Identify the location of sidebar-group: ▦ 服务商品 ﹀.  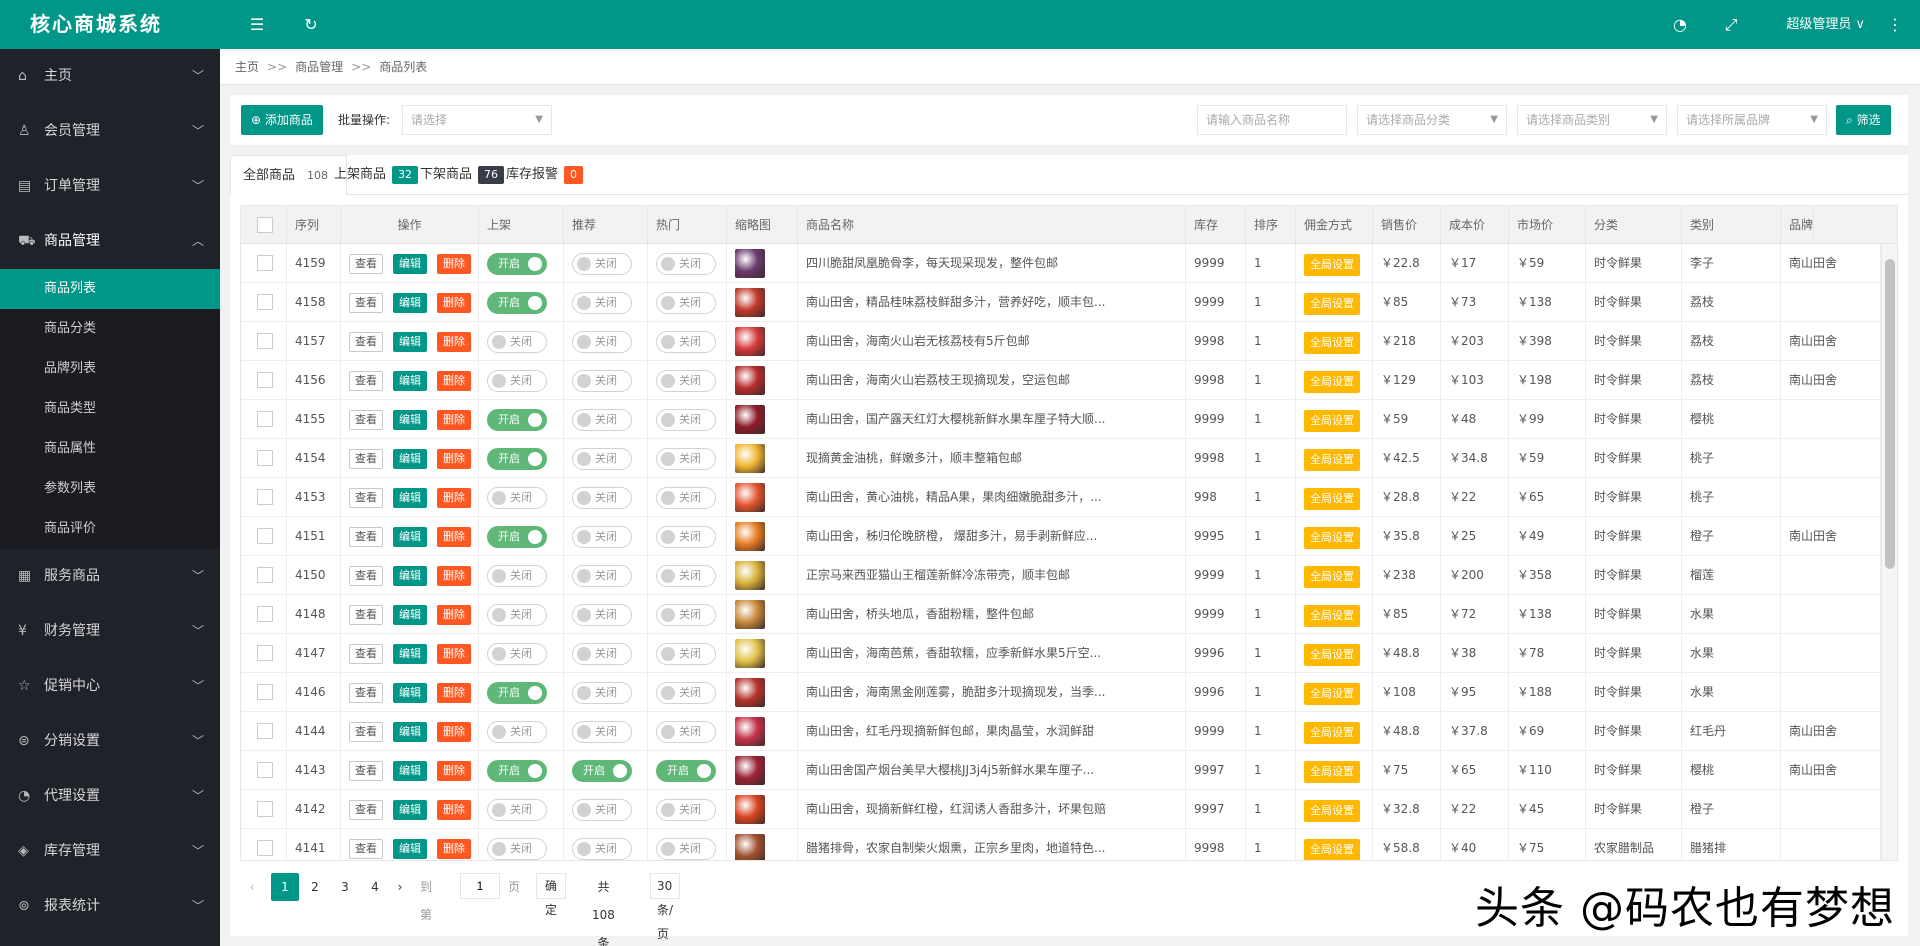
(110, 576).